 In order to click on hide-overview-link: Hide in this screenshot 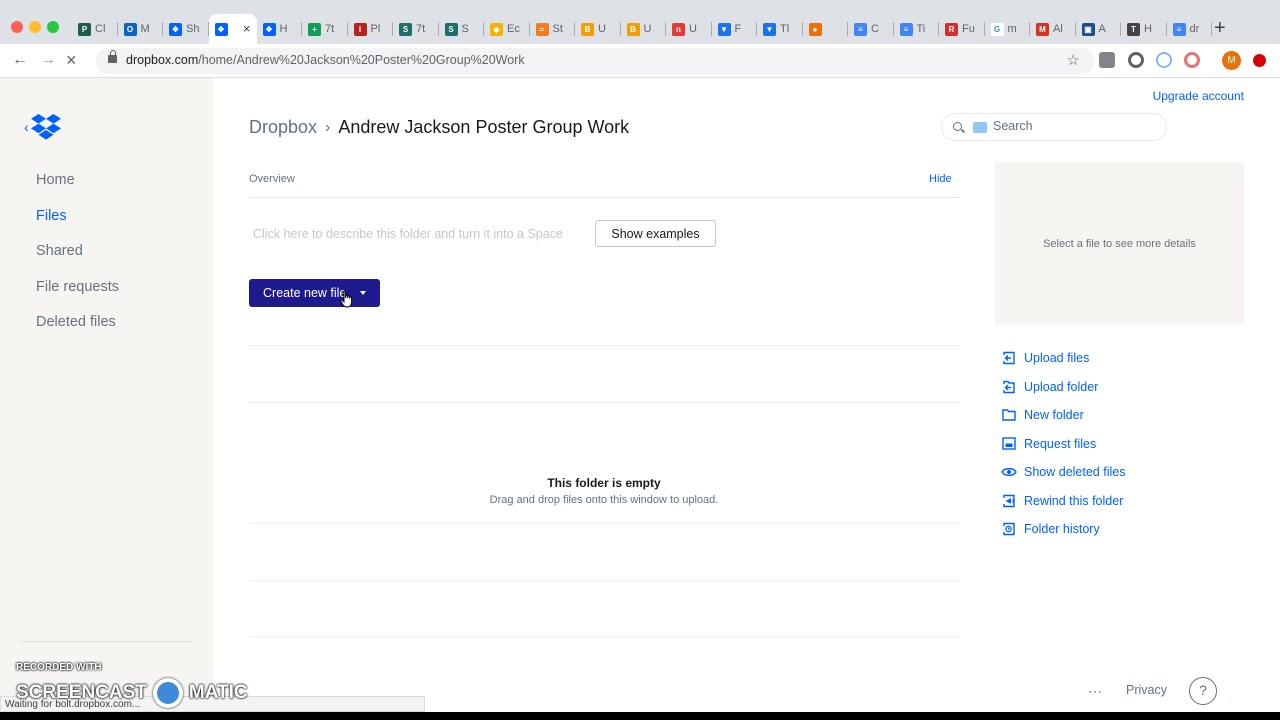, I will do `click(940, 179)`.